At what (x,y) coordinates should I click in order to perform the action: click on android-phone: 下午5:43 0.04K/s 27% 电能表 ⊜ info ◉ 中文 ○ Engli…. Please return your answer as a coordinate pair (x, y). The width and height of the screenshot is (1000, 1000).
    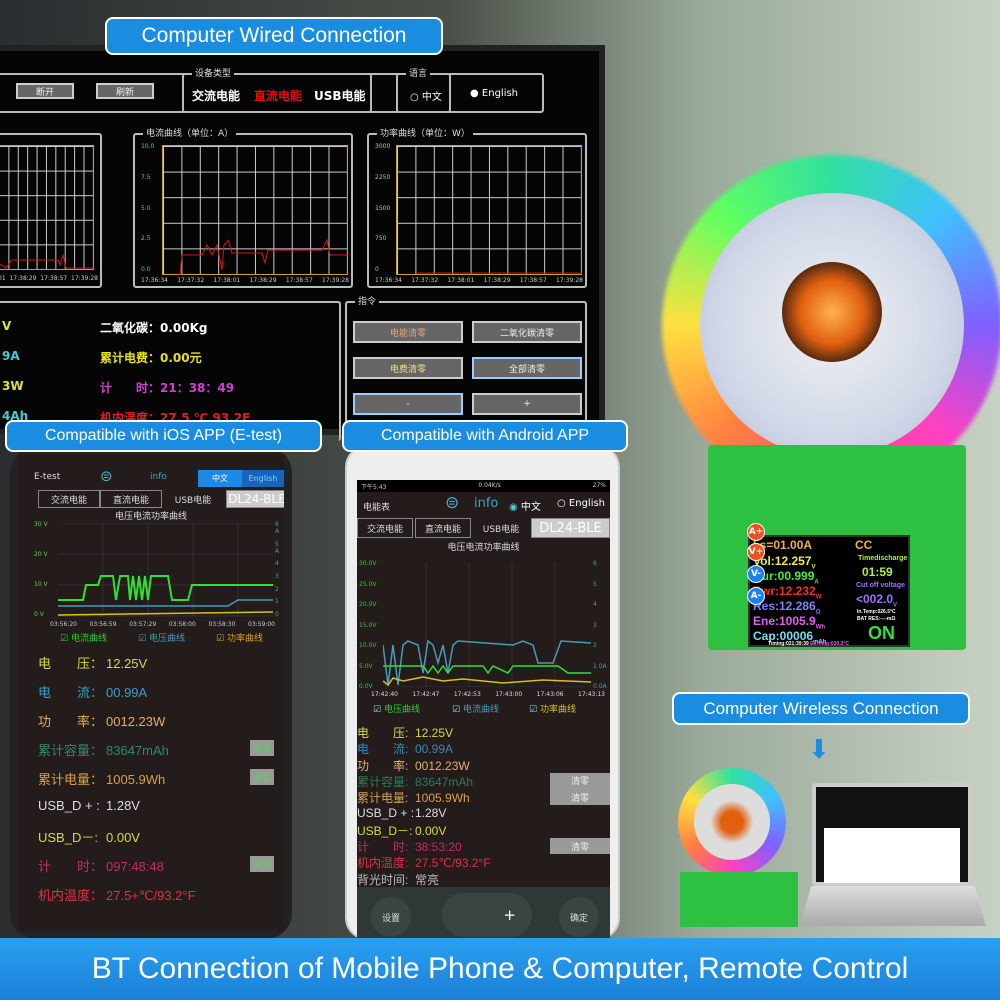
    Looking at the image, I should click on (482, 692).